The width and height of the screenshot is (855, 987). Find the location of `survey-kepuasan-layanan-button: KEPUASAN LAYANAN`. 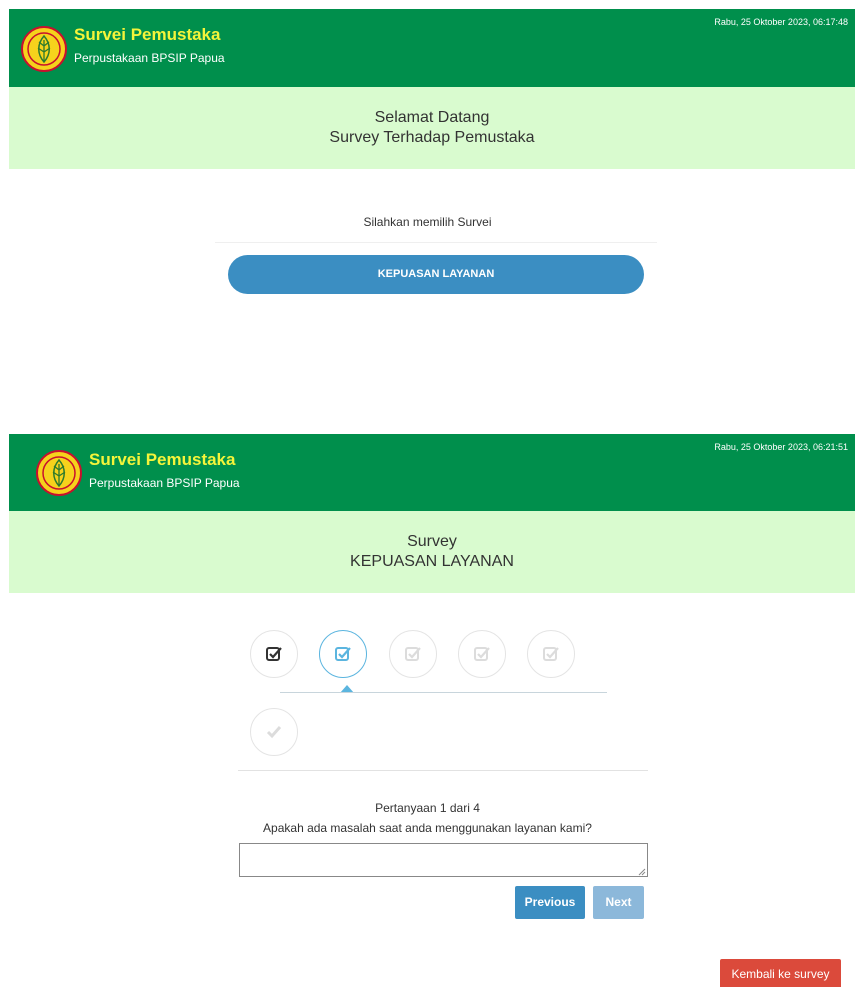

survey-kepuasan-layanan-button: KEPUASAN LAYANAN is located at coordinates (436, 274).